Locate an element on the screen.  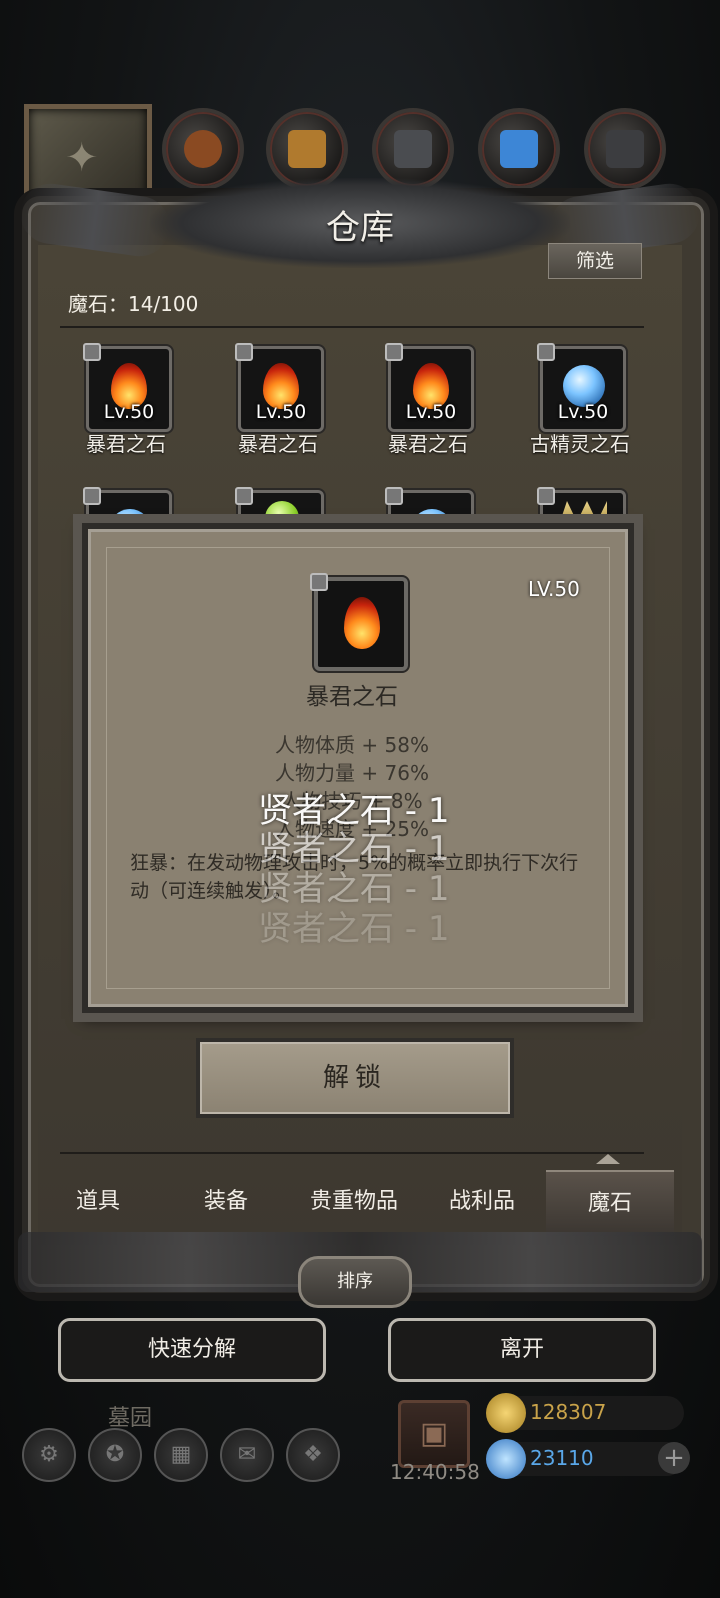
gold-counter: 128307 is located at coordinates (585, 1413).